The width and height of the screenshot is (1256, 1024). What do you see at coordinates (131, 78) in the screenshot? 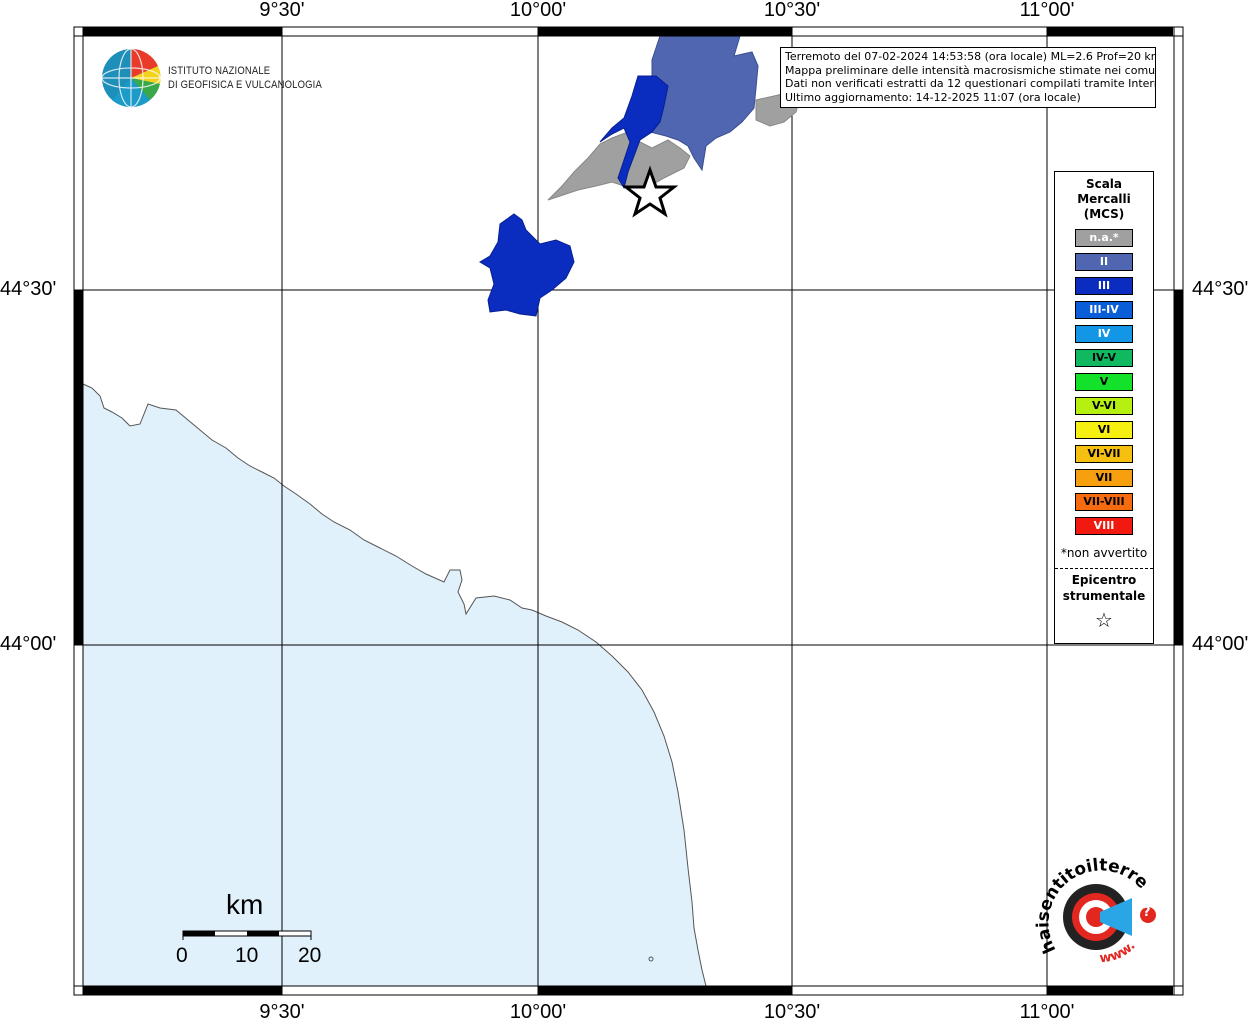
I see `ingv-logo-icon` at bounding box center [131, 78].